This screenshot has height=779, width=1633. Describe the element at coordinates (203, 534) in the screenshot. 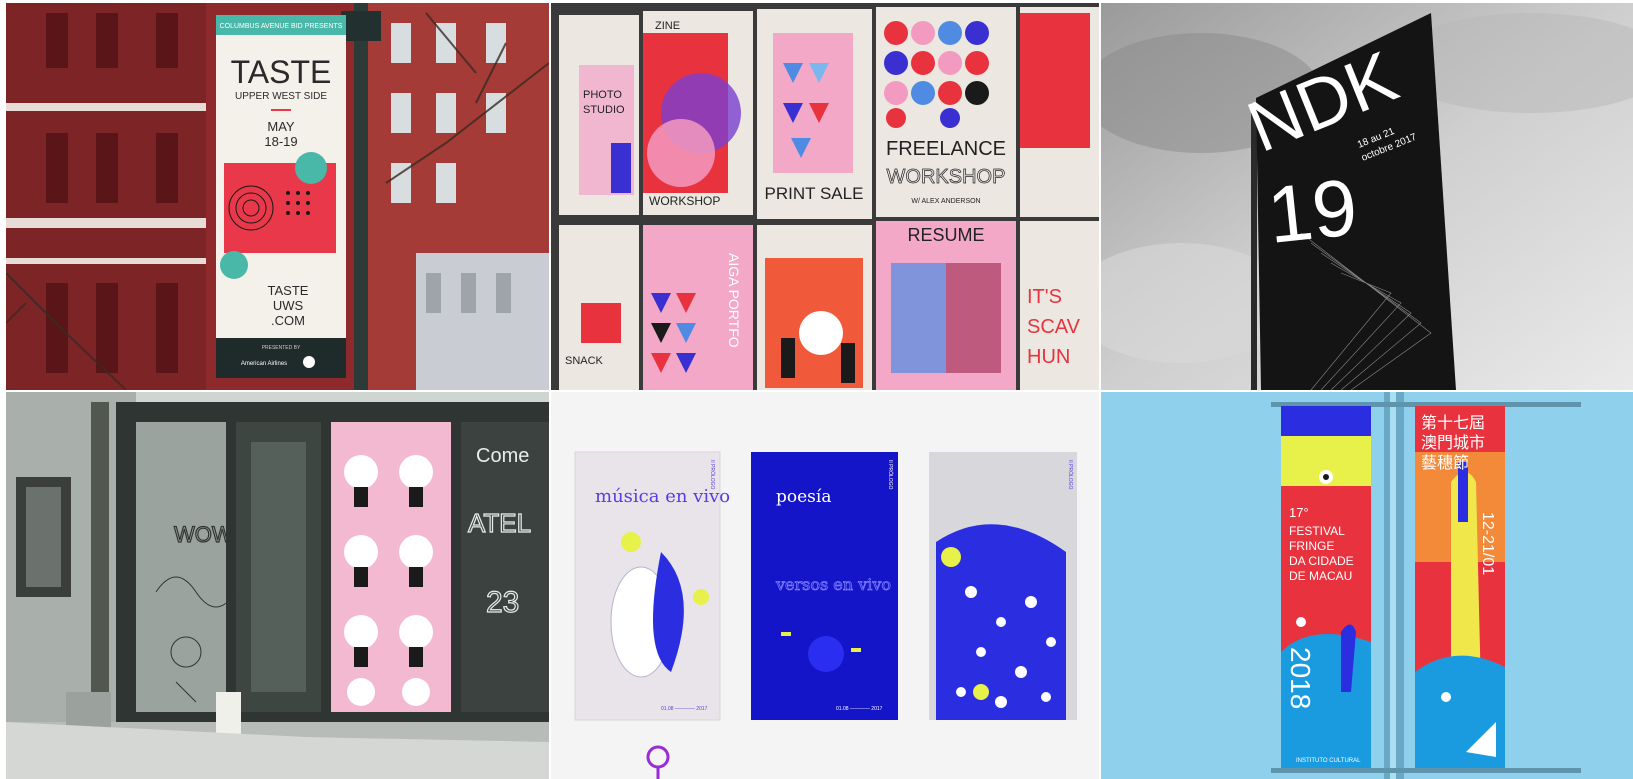

I see `glass-text-wow: WOW` at that location.